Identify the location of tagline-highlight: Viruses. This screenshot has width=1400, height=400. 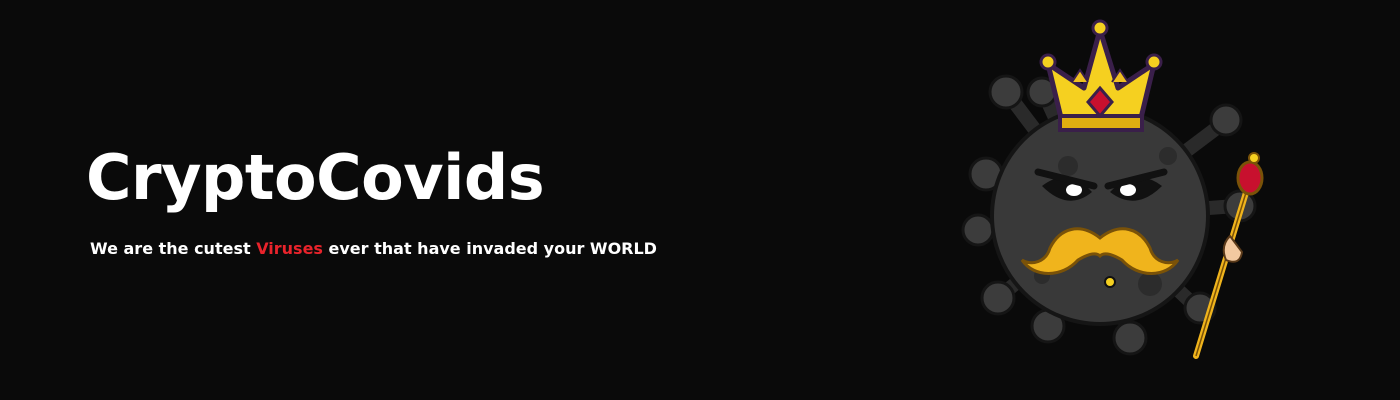
(289, 248).